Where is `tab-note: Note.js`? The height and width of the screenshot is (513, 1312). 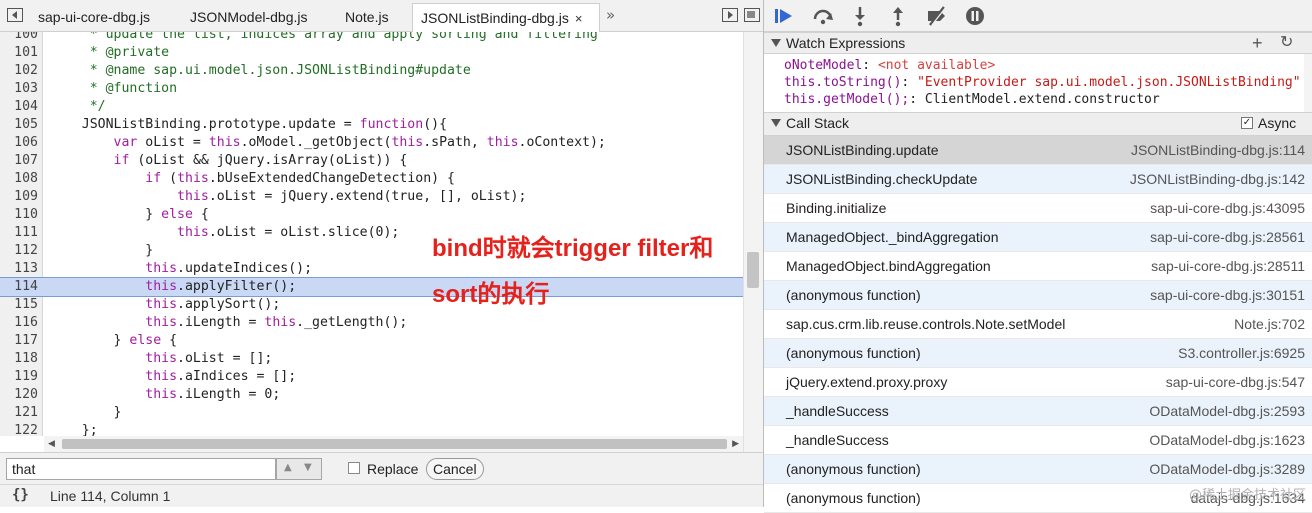
tab-note: Note.js is located at coordinates (367, 17).